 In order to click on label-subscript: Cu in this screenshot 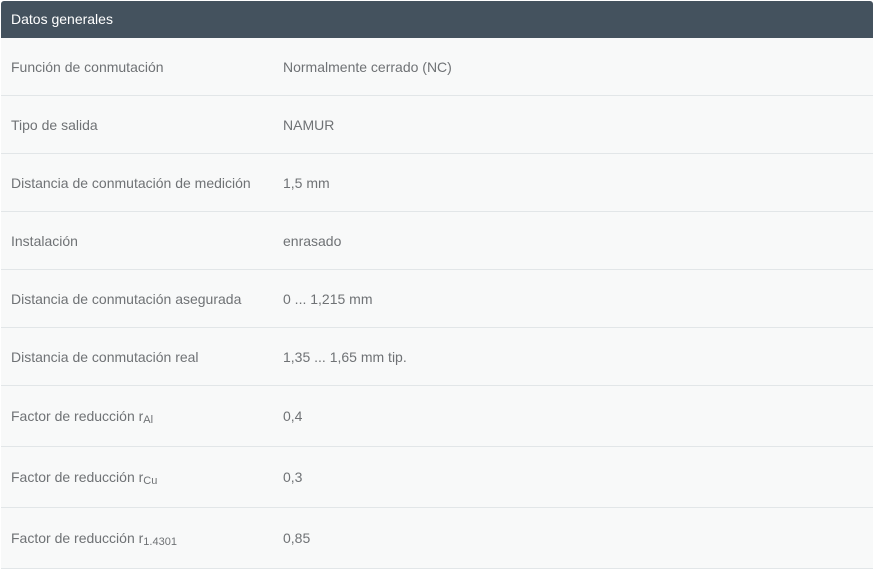, I will do `click(150, 481)`.